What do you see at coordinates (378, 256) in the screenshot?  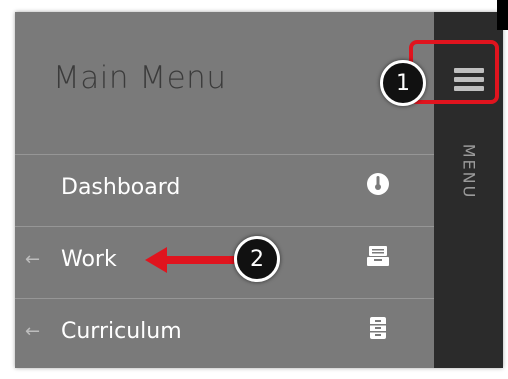 I see `inbox-tray-icon` at bounding box center [378, 256].